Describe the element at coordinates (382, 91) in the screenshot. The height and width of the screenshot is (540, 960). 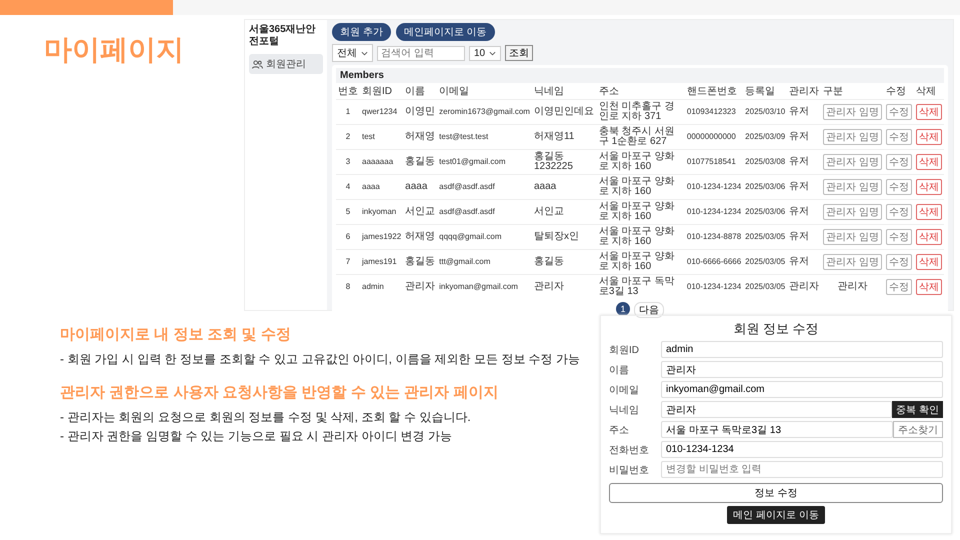
I see `column-header: 회원ID` at that location.